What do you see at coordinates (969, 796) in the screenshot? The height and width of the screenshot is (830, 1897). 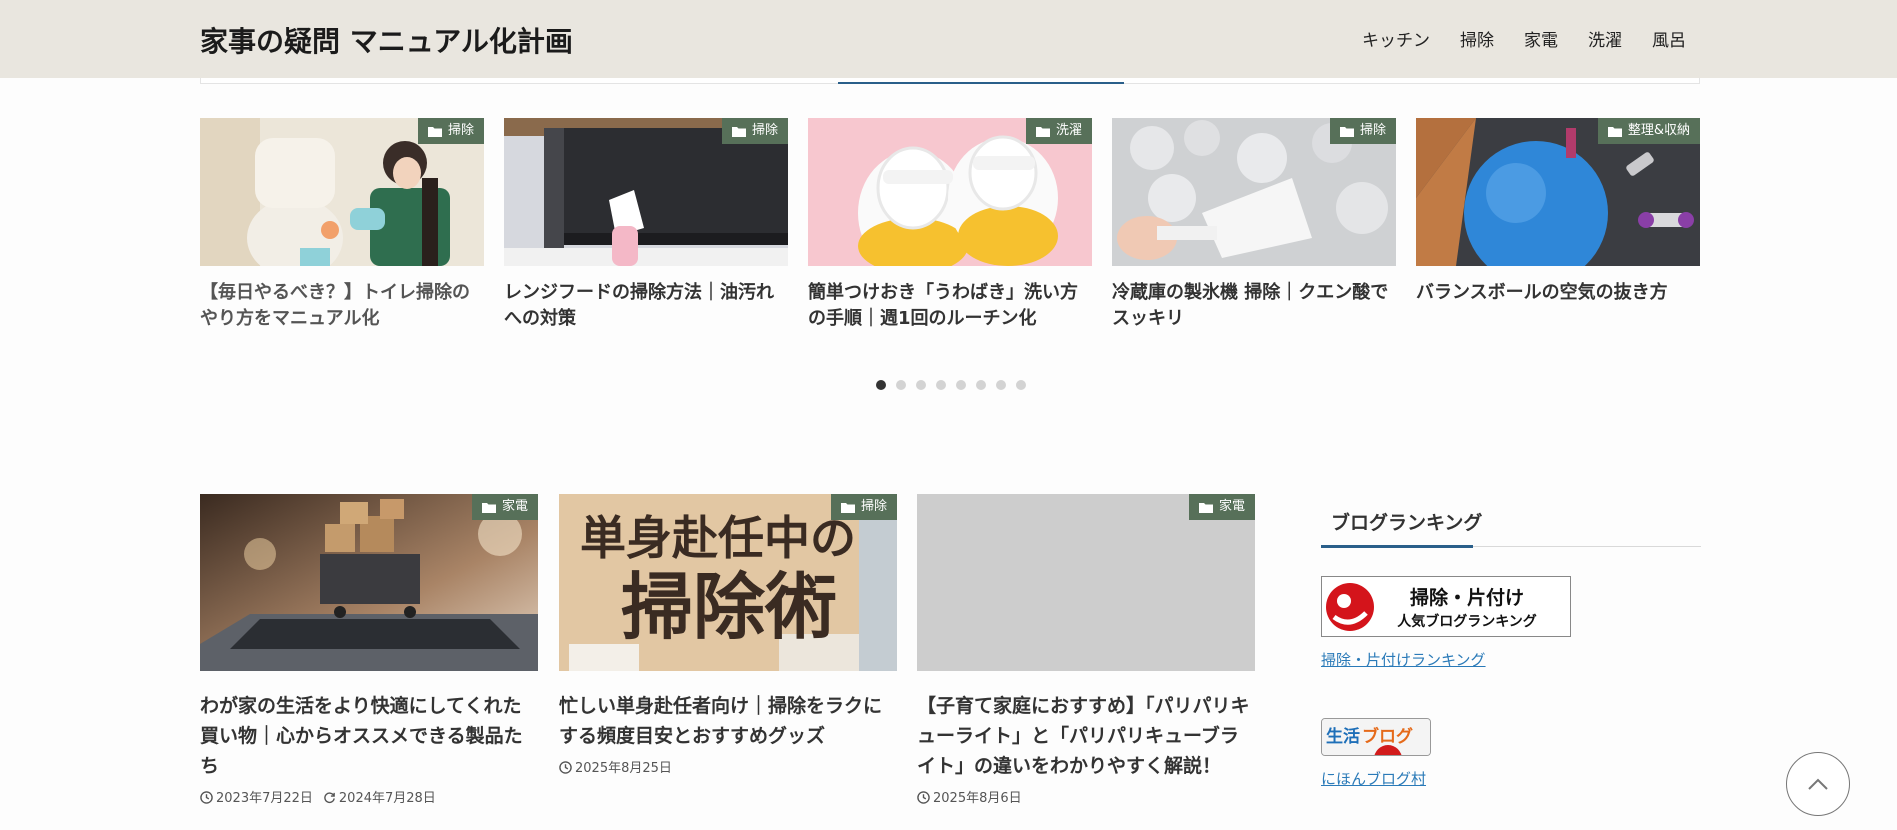 I see `post-date: 2025年8月6日` at bounding box center [969, 796].